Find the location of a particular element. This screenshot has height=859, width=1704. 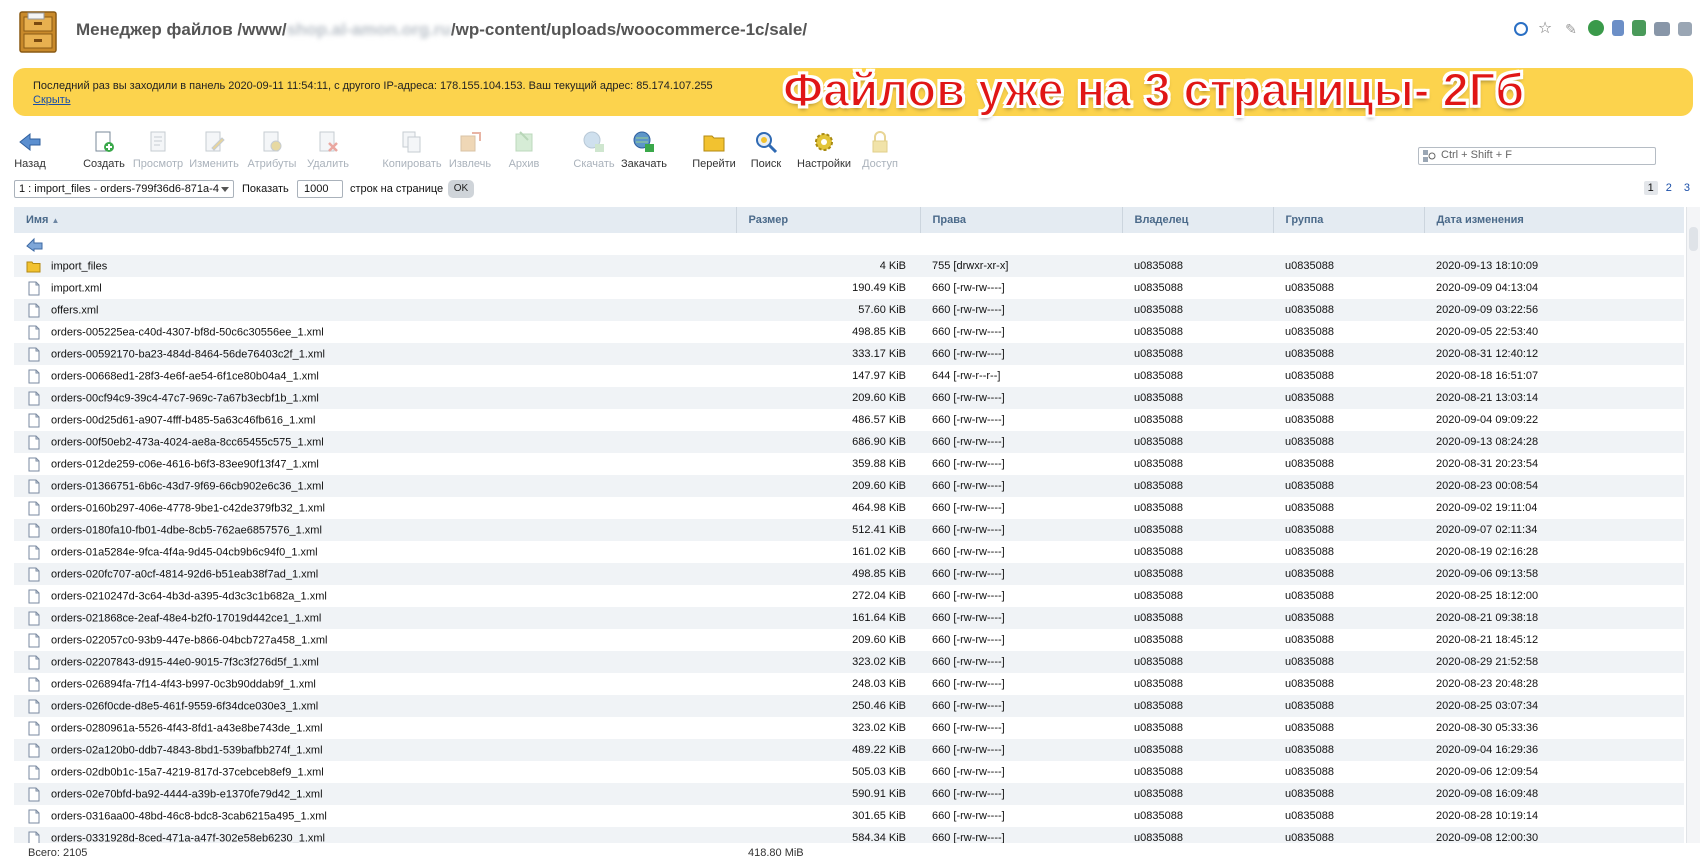

delete-label: Удалить is located at coordinates (328, 164).